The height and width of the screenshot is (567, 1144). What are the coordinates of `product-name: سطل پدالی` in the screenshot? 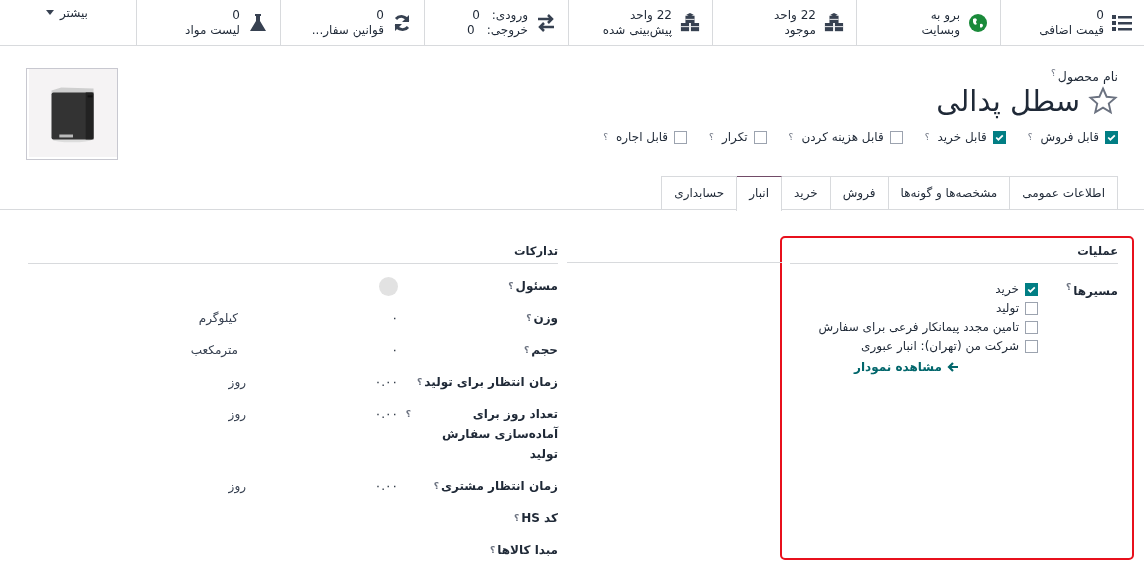 It's located at (1008, 101).